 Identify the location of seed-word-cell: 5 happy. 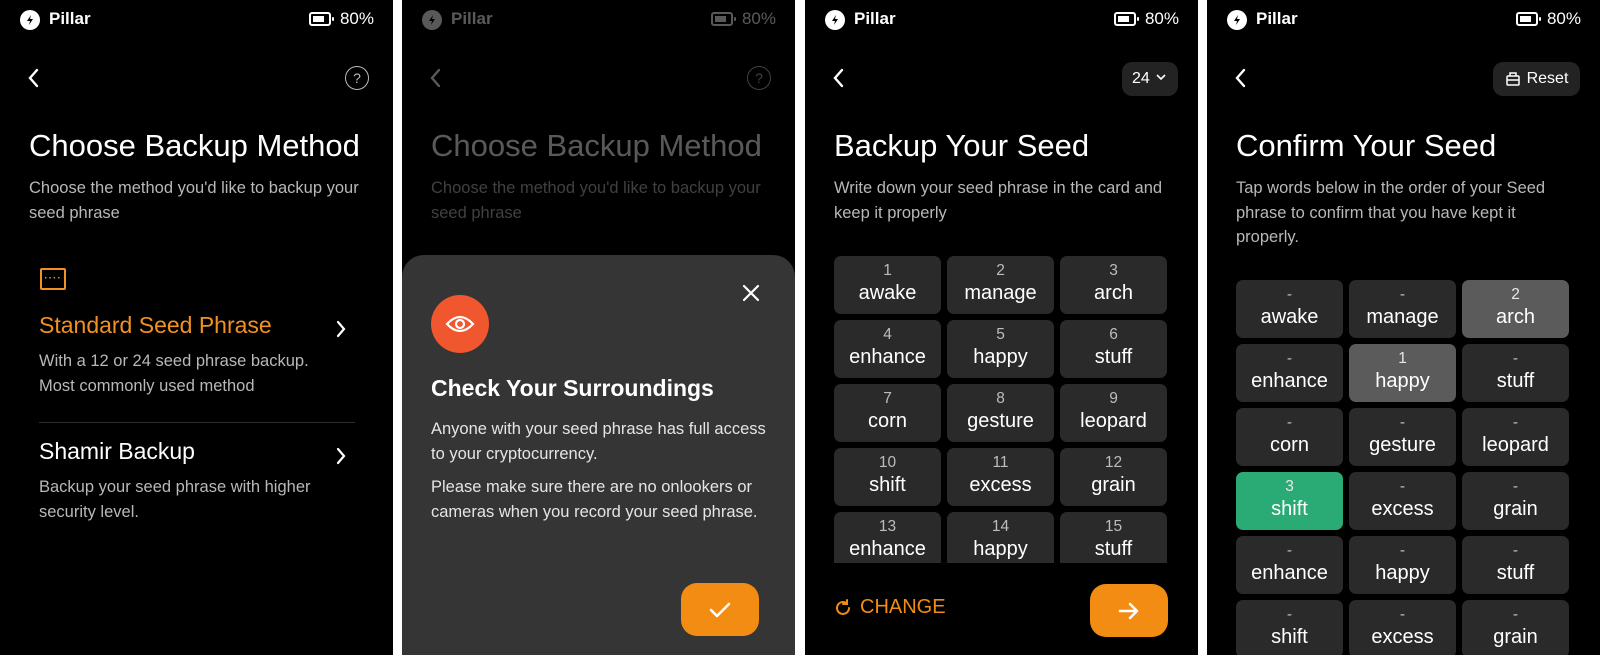
(1000, 349).